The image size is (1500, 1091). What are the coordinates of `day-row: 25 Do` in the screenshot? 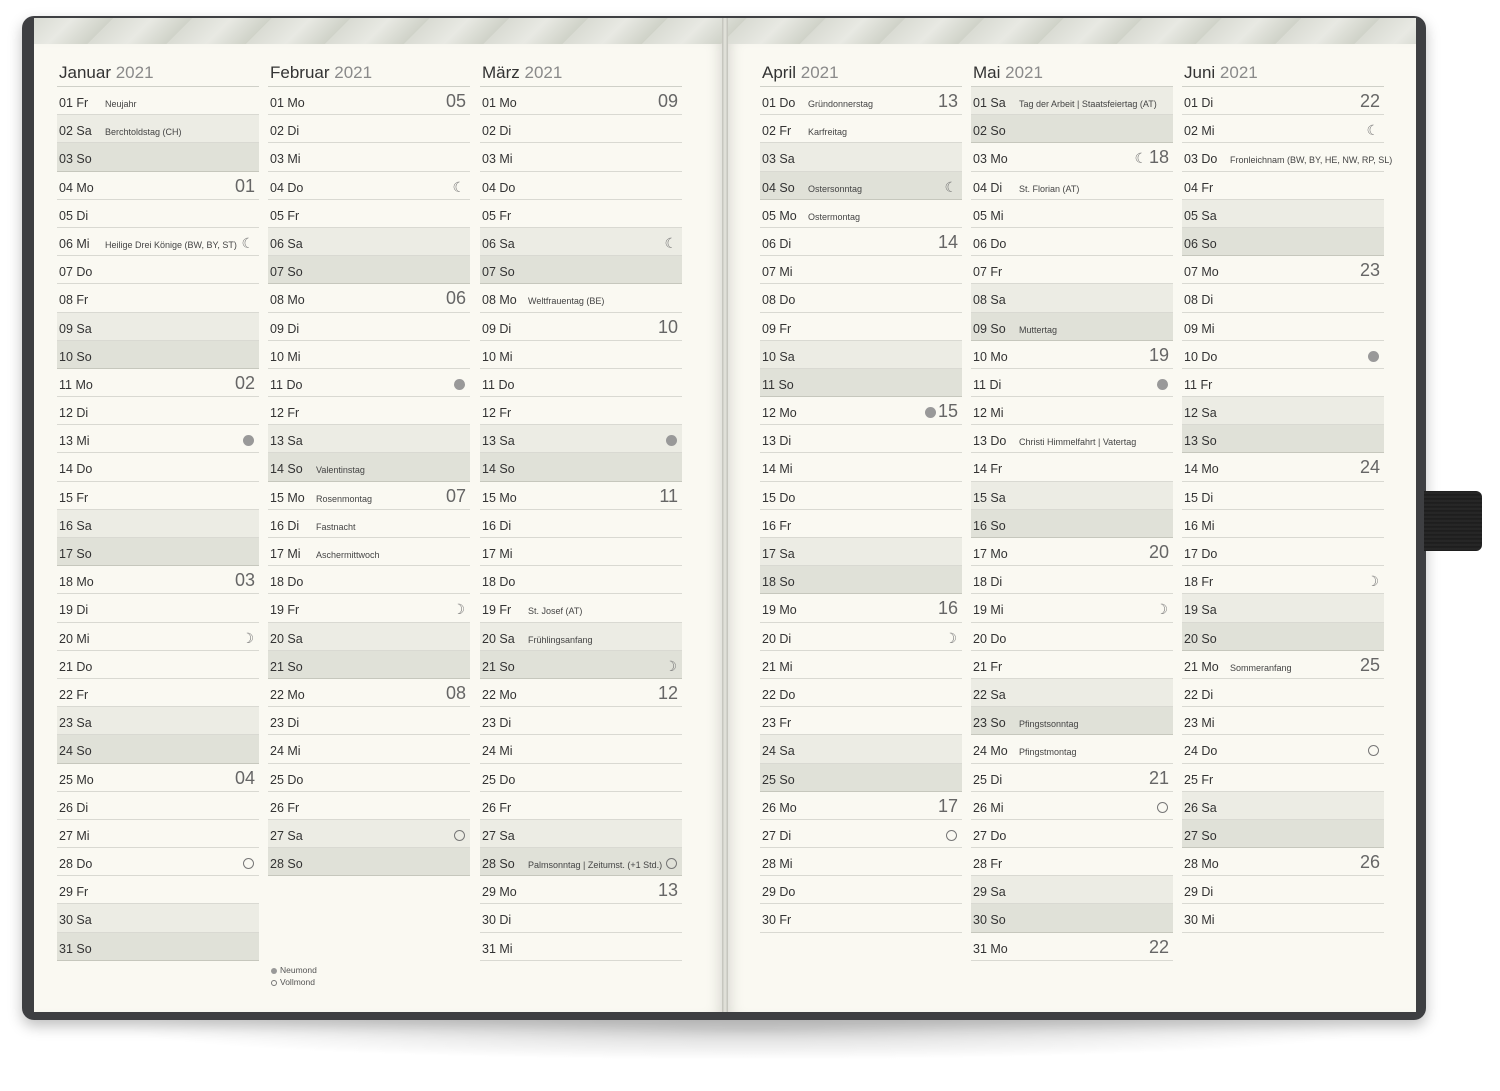 It's located at (581, 778).